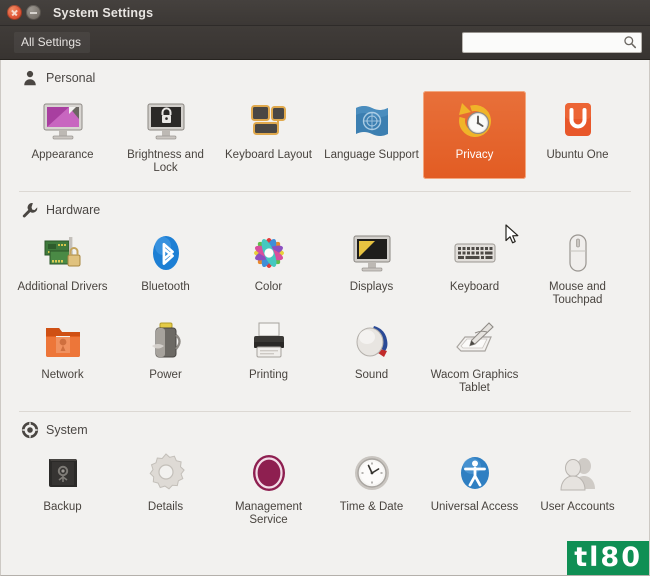 The image size is (650, 576). Describe the element at coordinates (371, 473) in the screenshot. I see `time-date-icon` at that location.